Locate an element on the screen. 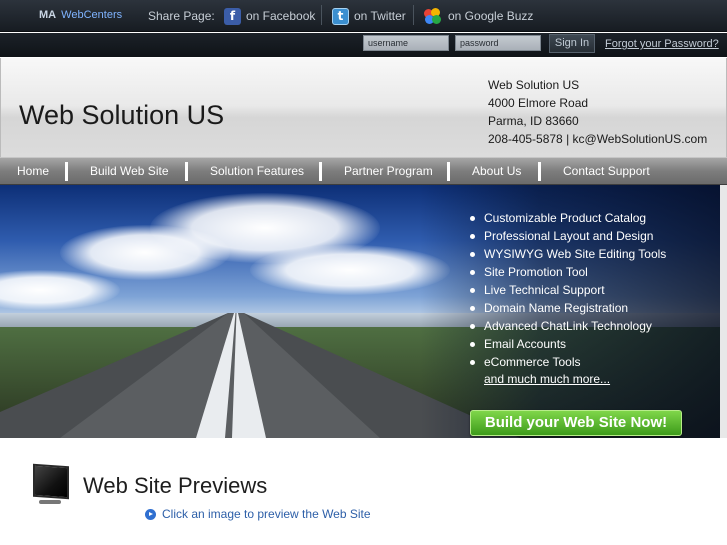 This screenshot has height=545, width=727. login-bar: Sign In Forgot your Password? is located at coordinates (363, 45).